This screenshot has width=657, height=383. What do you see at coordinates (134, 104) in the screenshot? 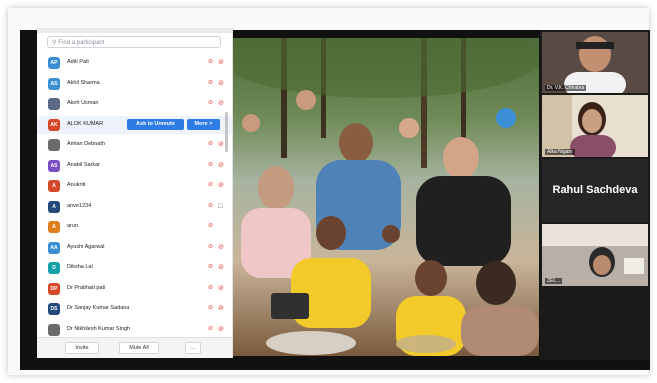
I see `participant-row: Akoh Usman ⊘ ⊘` at bounding box center [134, 104].